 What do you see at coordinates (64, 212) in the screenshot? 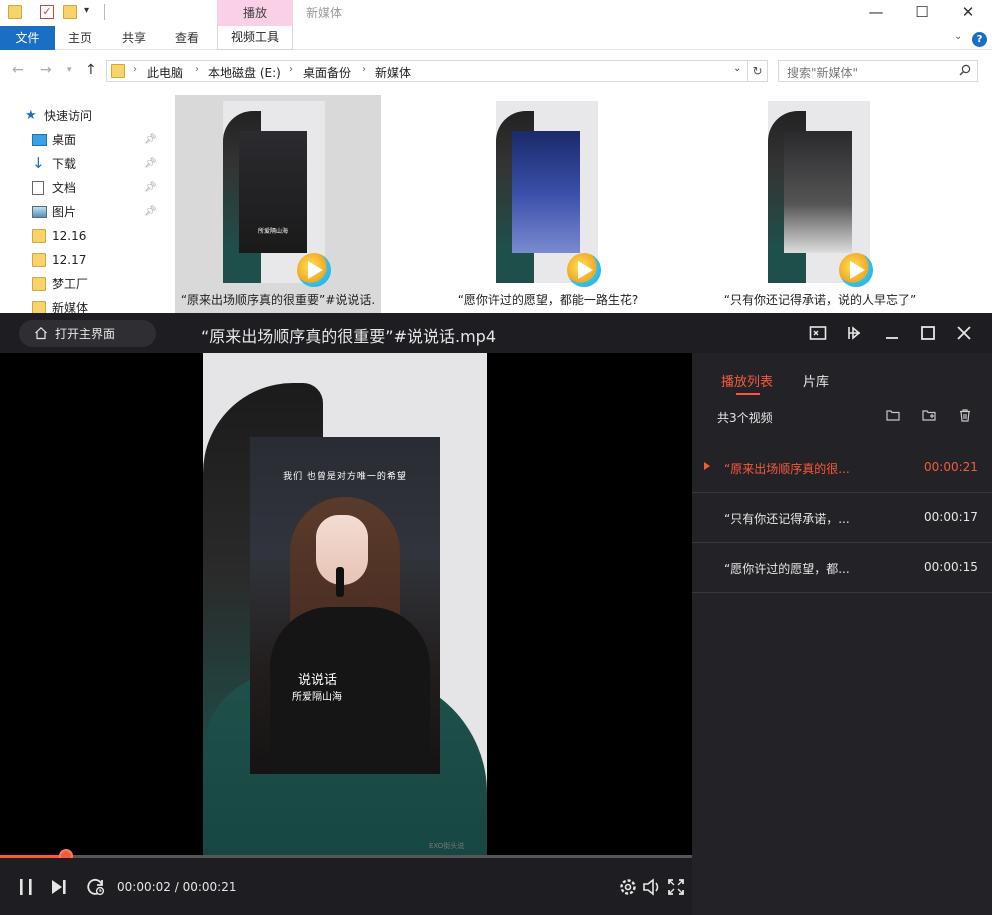
I see `nav-label: 图片` at bounding box center [64, 212].